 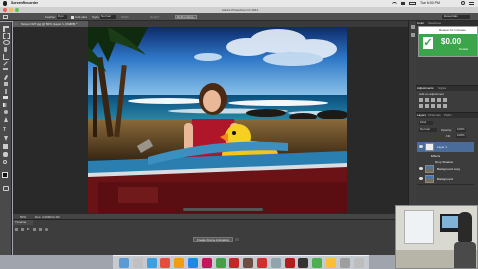 I want to click on dodge-tool-icon, so click(x=6, y=112).